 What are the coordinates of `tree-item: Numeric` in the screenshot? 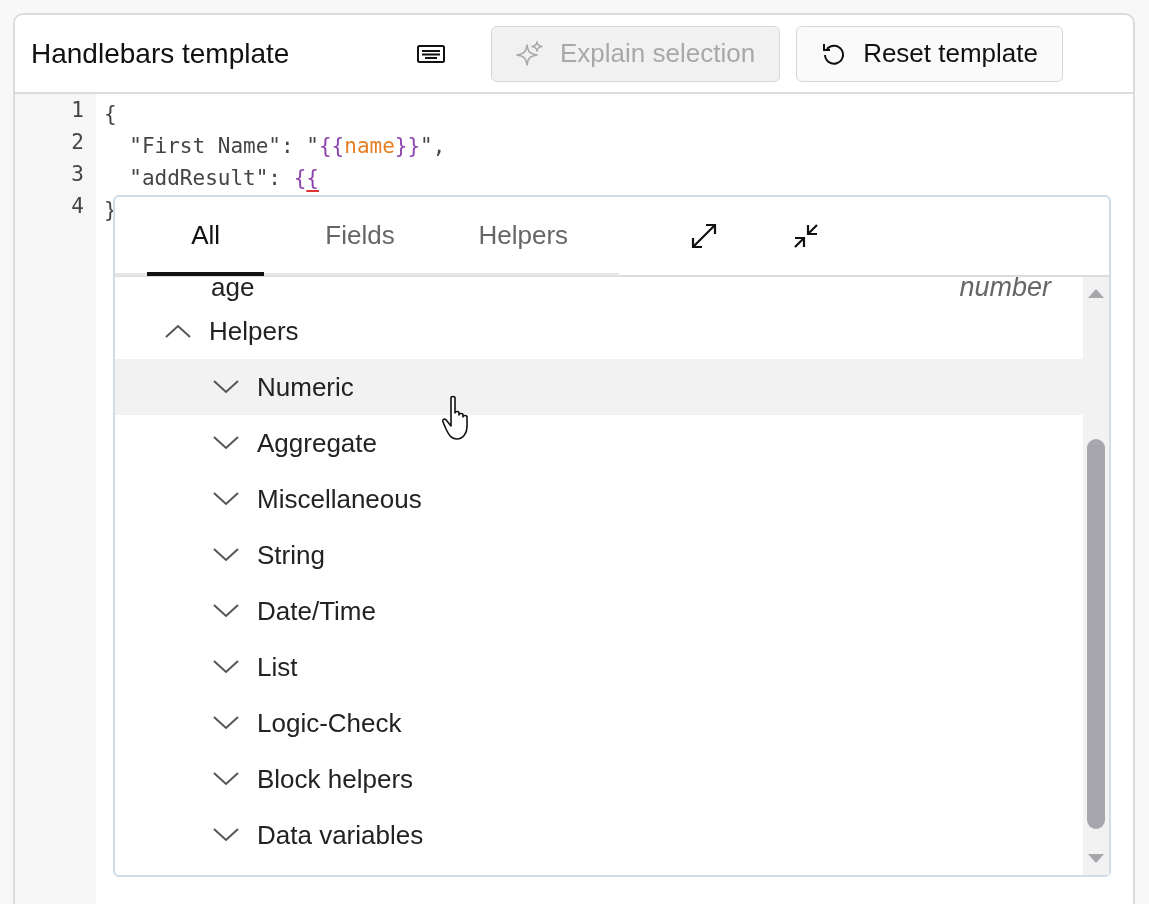 It's located at (599, 387).